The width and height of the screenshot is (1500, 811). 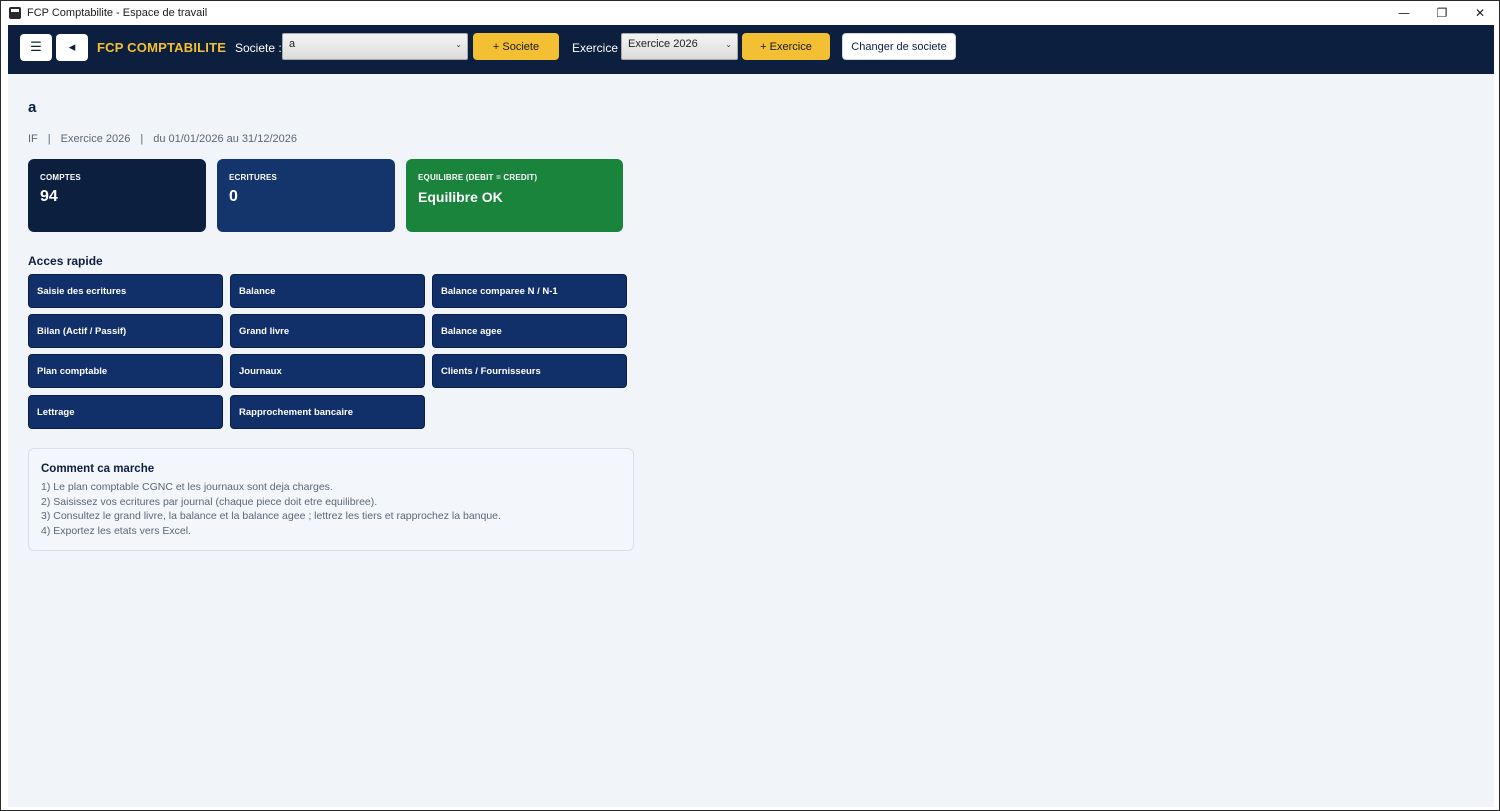 I want to click on exercice-label: Exercice :, so click(x=598, y=48).